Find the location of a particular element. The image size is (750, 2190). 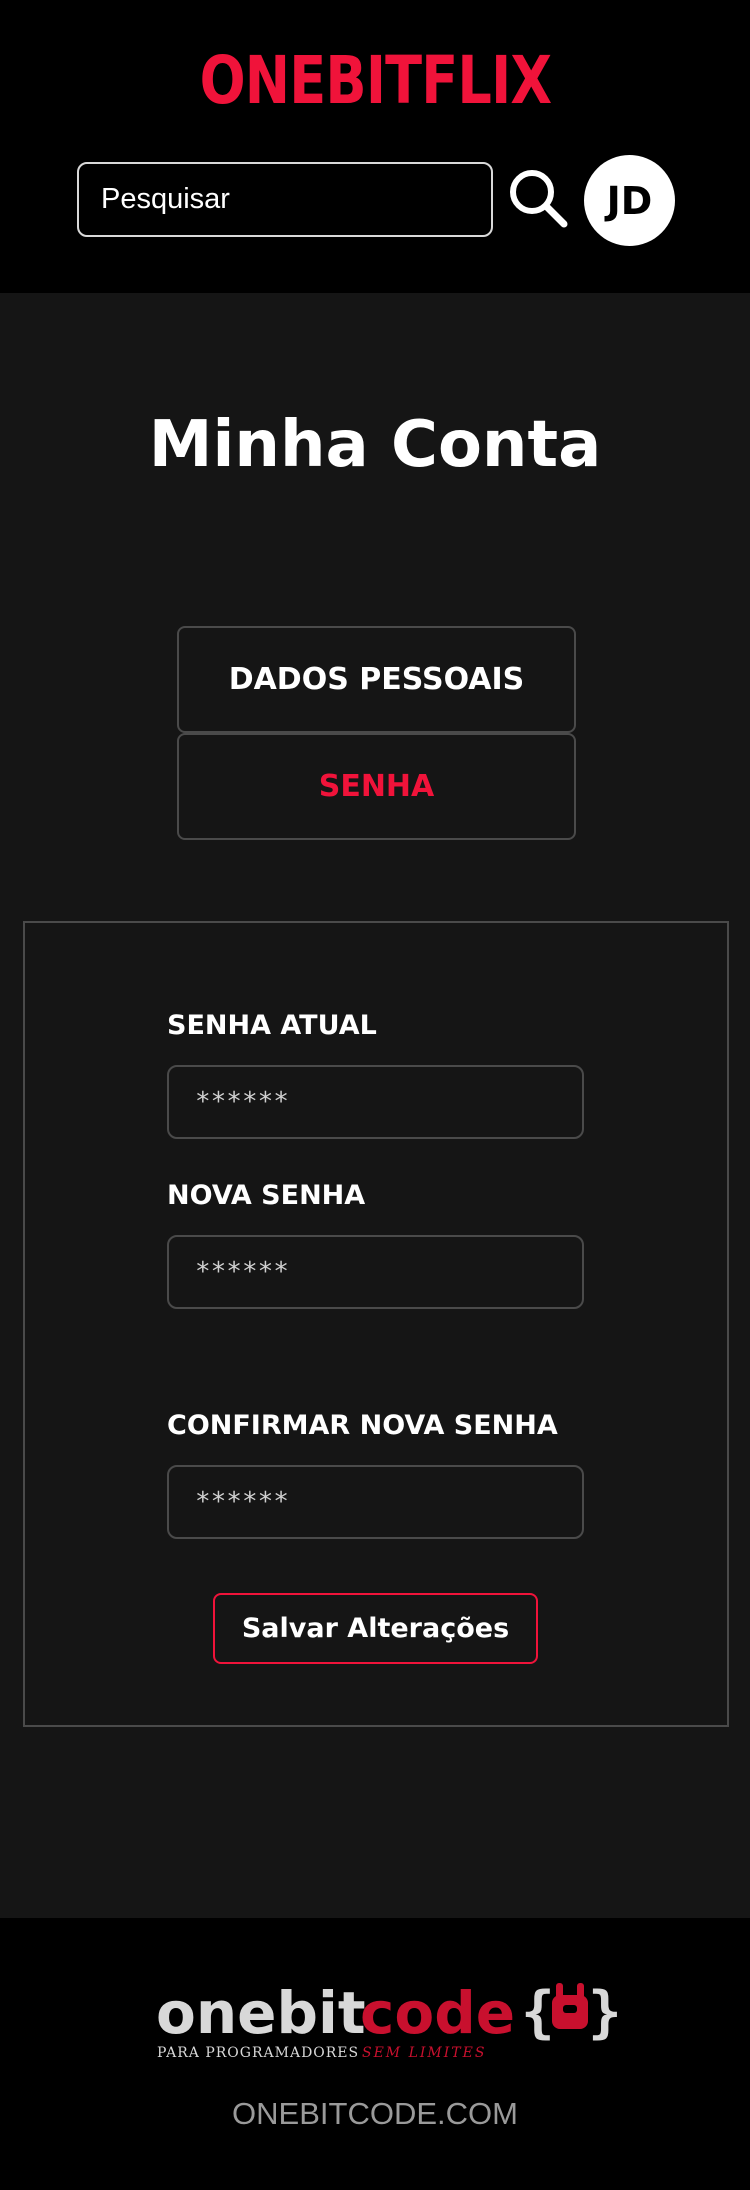

brand-logo-text: ONEBITFLIX is located at coordinates (375, 80).